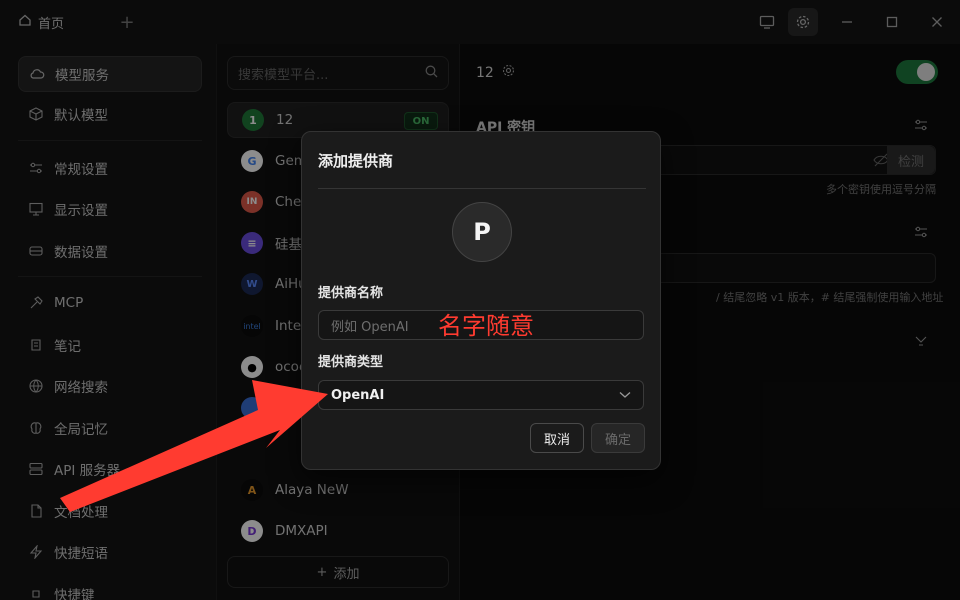 This screenshot has height=600, width=960. What do you see at coordinates (356, 161) in the screenshot?
I see `dialog-title: 添加提供商` at bounding box center [356, 161].